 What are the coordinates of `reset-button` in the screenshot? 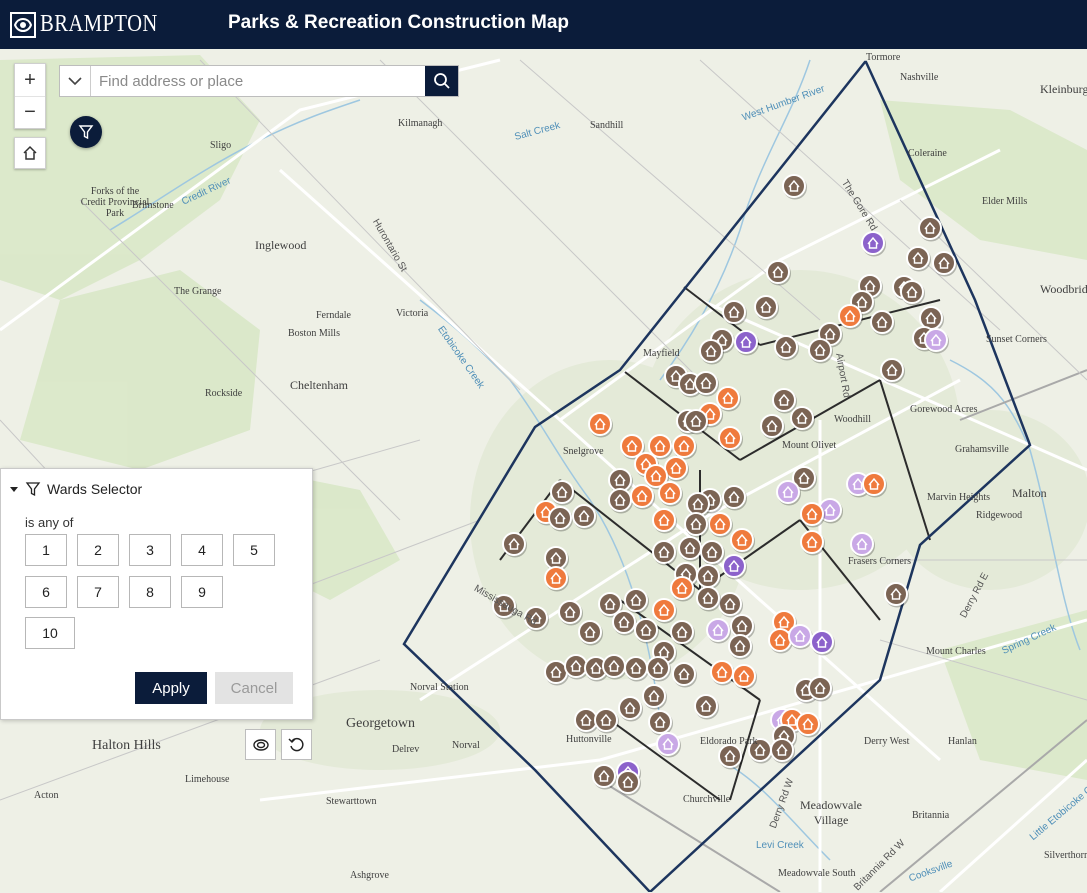 It's located at (296, 744).